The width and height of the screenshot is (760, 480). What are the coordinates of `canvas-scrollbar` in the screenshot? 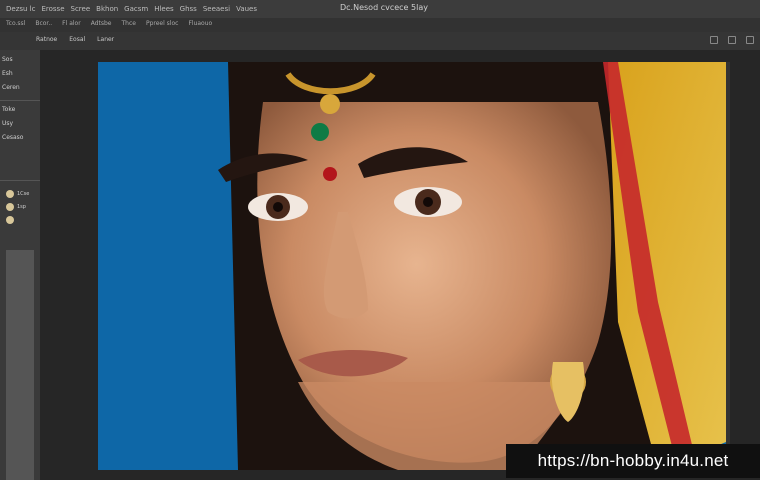 It's located at (728, 266).